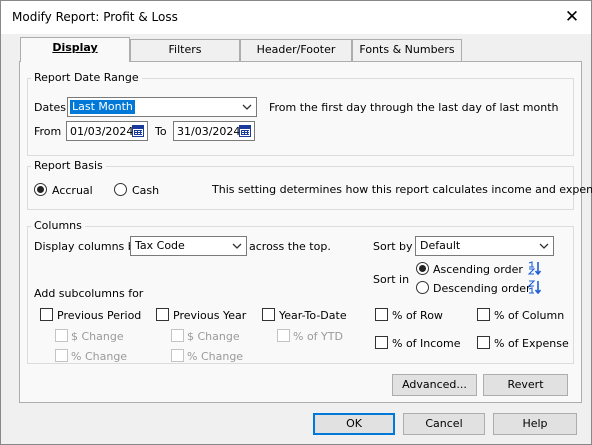 The height and width of the screenshot is (445, 592). What do you see at coordinates (95, 17) in the screenshot?
I see `window-title: Modify Report: Profit & Loss` at bounding box center [95, 17].